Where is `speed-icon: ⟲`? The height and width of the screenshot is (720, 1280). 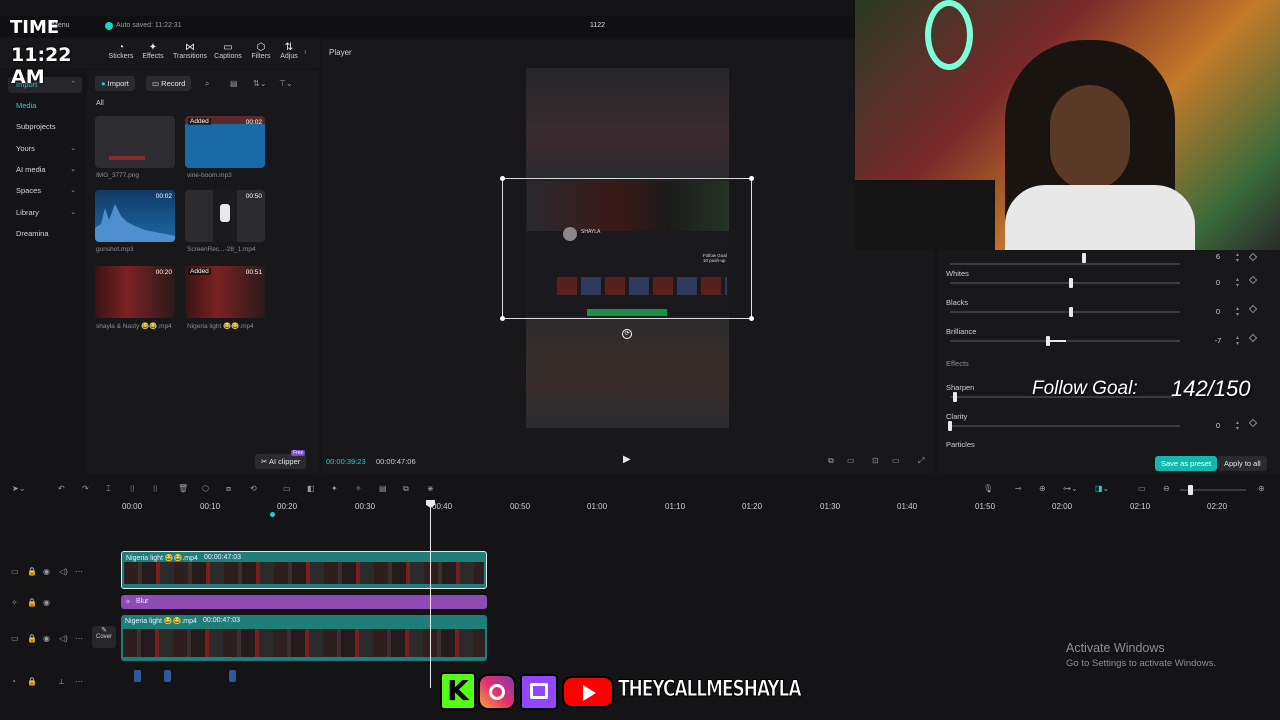
speed-icon: ⟲ is located at coordinates (253, 488).